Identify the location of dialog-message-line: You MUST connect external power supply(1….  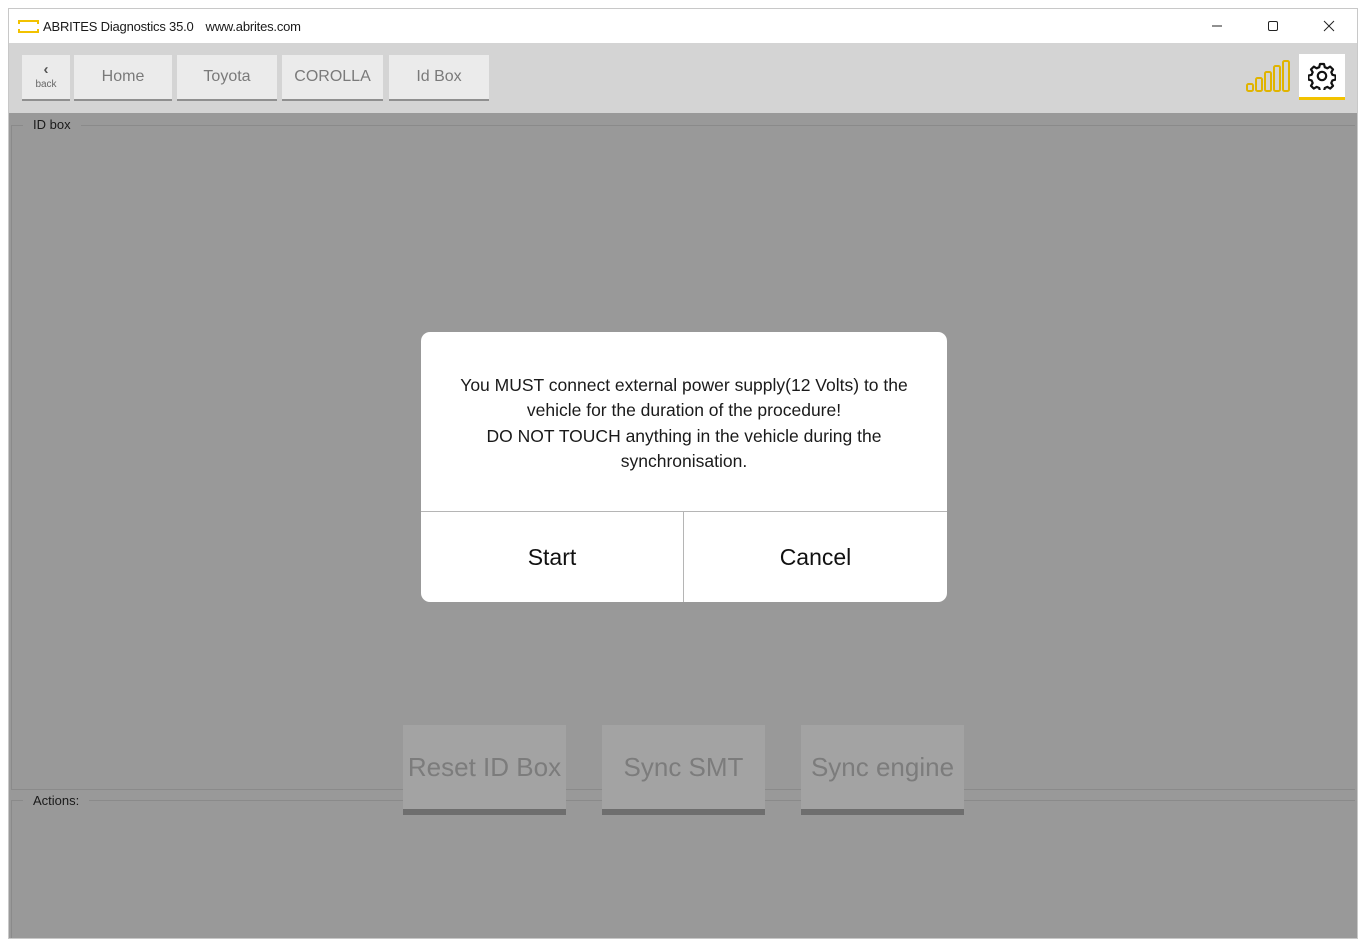
(684, 384).